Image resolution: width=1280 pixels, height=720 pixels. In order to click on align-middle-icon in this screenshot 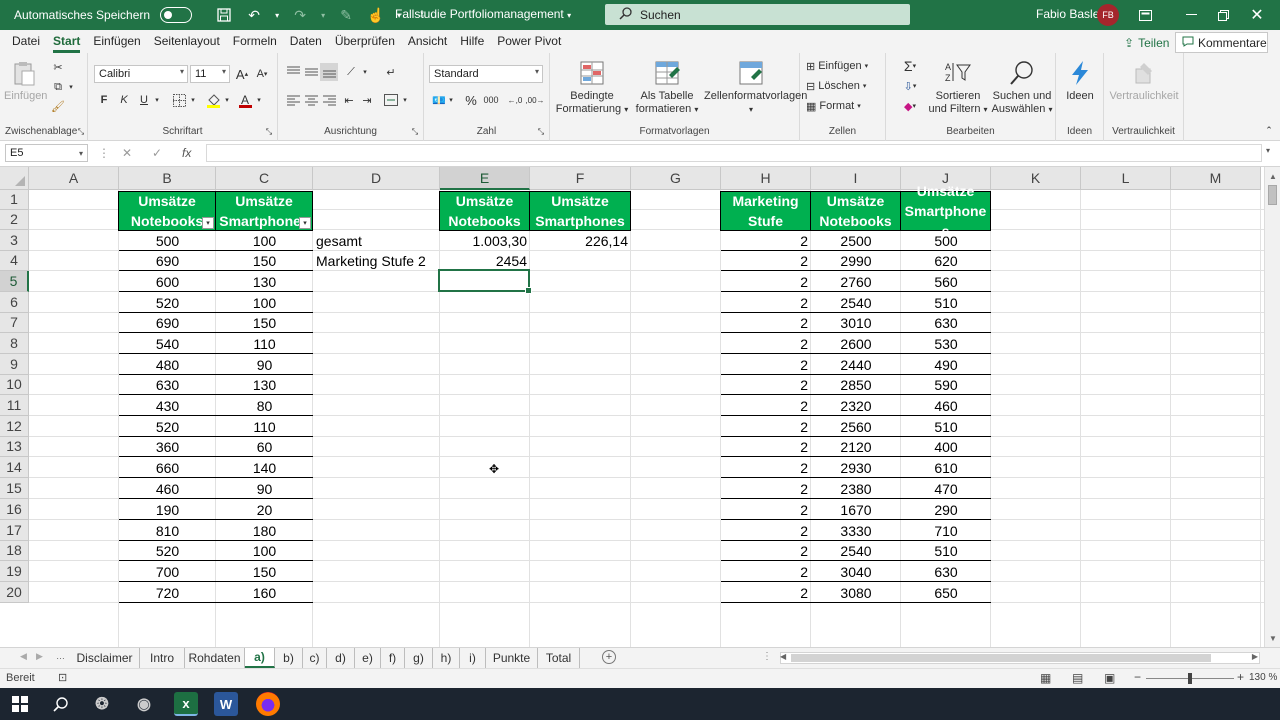, I will do `click(311, 72)`.